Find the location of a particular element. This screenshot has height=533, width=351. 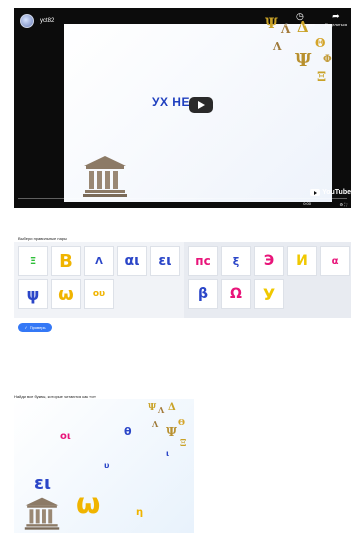

channel-avatar is located at coordinates (27, 21).